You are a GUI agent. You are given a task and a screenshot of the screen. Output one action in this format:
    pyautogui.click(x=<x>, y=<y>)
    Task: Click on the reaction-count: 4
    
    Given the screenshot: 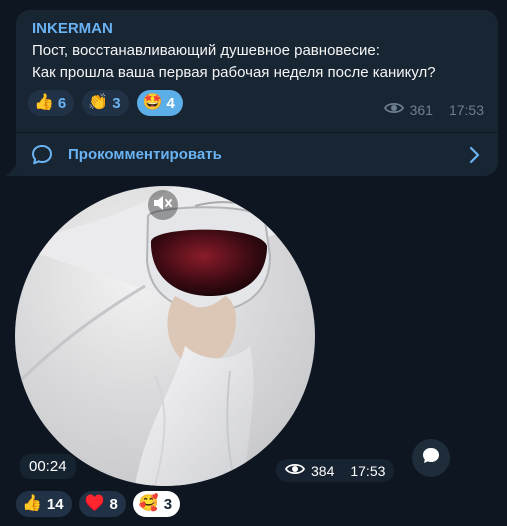 What is the action you would take?
    pyautogui.click(x=170, y=103)
    